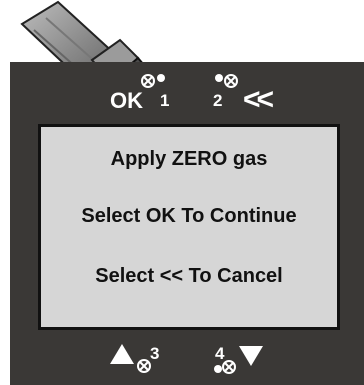 This screenshot has width=364, height=385. What do you see at coordinates (189, 216) in the screenshot?
I see `screen-line-2: Select OK To Continue` at bounding box center [189, 216].